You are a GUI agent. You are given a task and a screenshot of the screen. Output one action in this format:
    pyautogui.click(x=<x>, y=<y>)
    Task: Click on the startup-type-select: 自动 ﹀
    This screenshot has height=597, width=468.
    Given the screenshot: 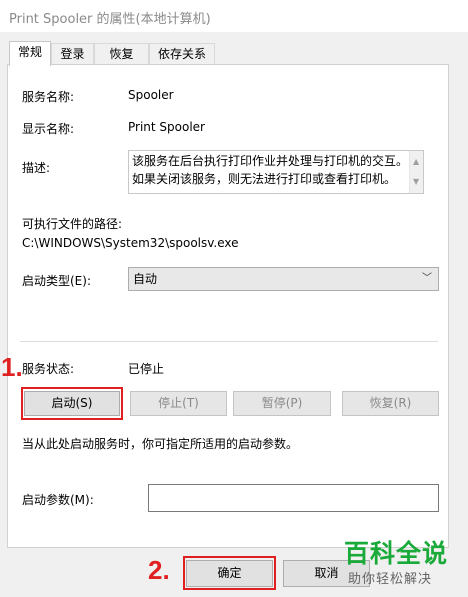 What is the action you would take?
    pyautogui.click(x=283, y=279)
    